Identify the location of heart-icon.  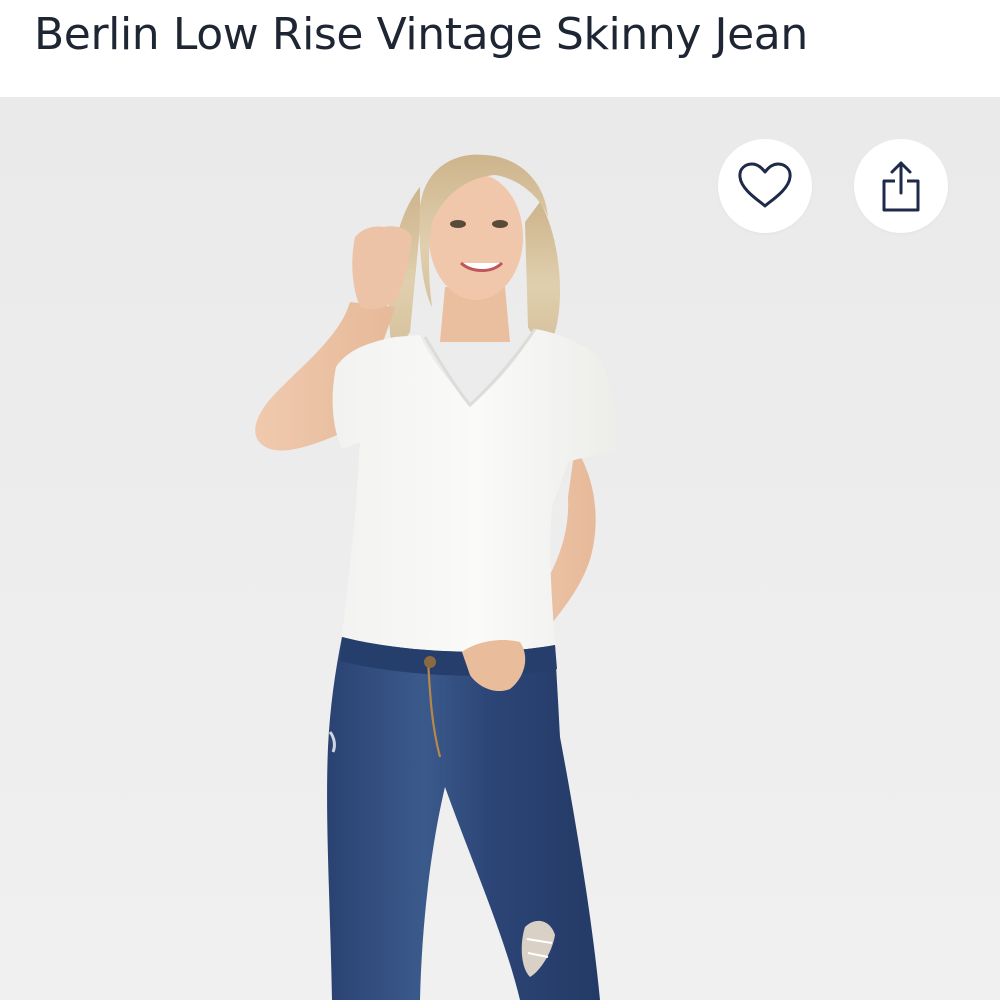
(765, 185).